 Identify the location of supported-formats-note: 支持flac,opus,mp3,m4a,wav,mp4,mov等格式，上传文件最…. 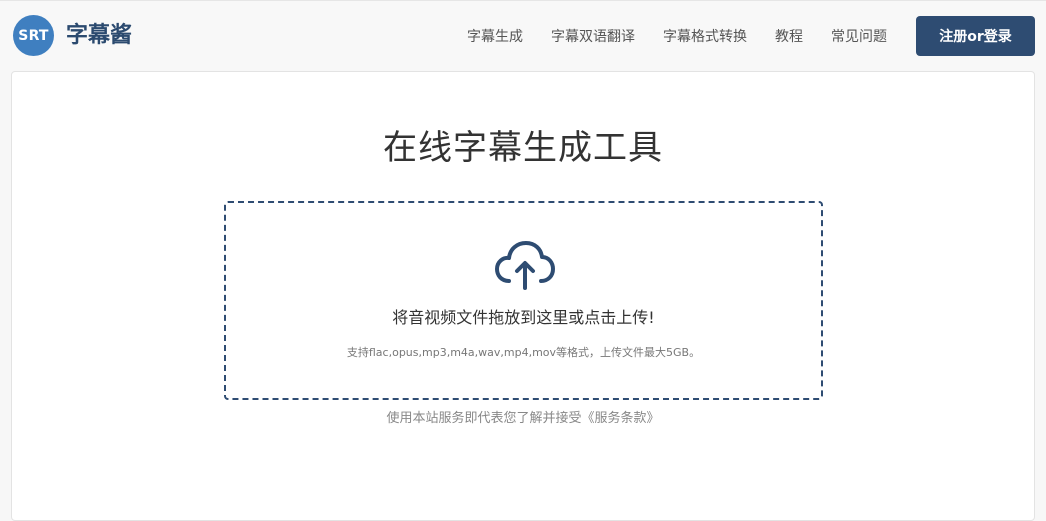
(523, 352).